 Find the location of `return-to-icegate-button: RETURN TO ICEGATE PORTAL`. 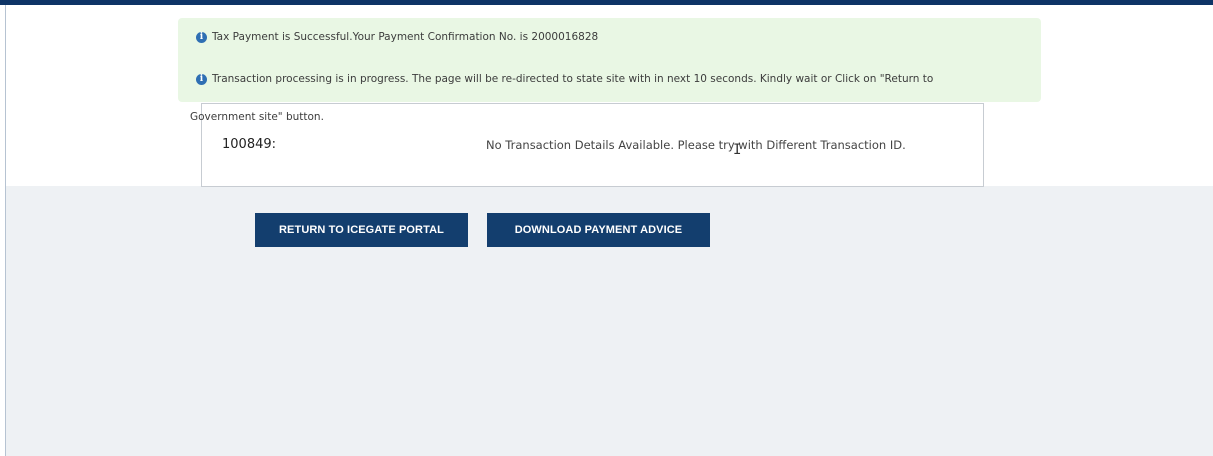

return-to-icegate-button: RETURN TO ICEGATE PORTAL is located at coordinates (361, 230).